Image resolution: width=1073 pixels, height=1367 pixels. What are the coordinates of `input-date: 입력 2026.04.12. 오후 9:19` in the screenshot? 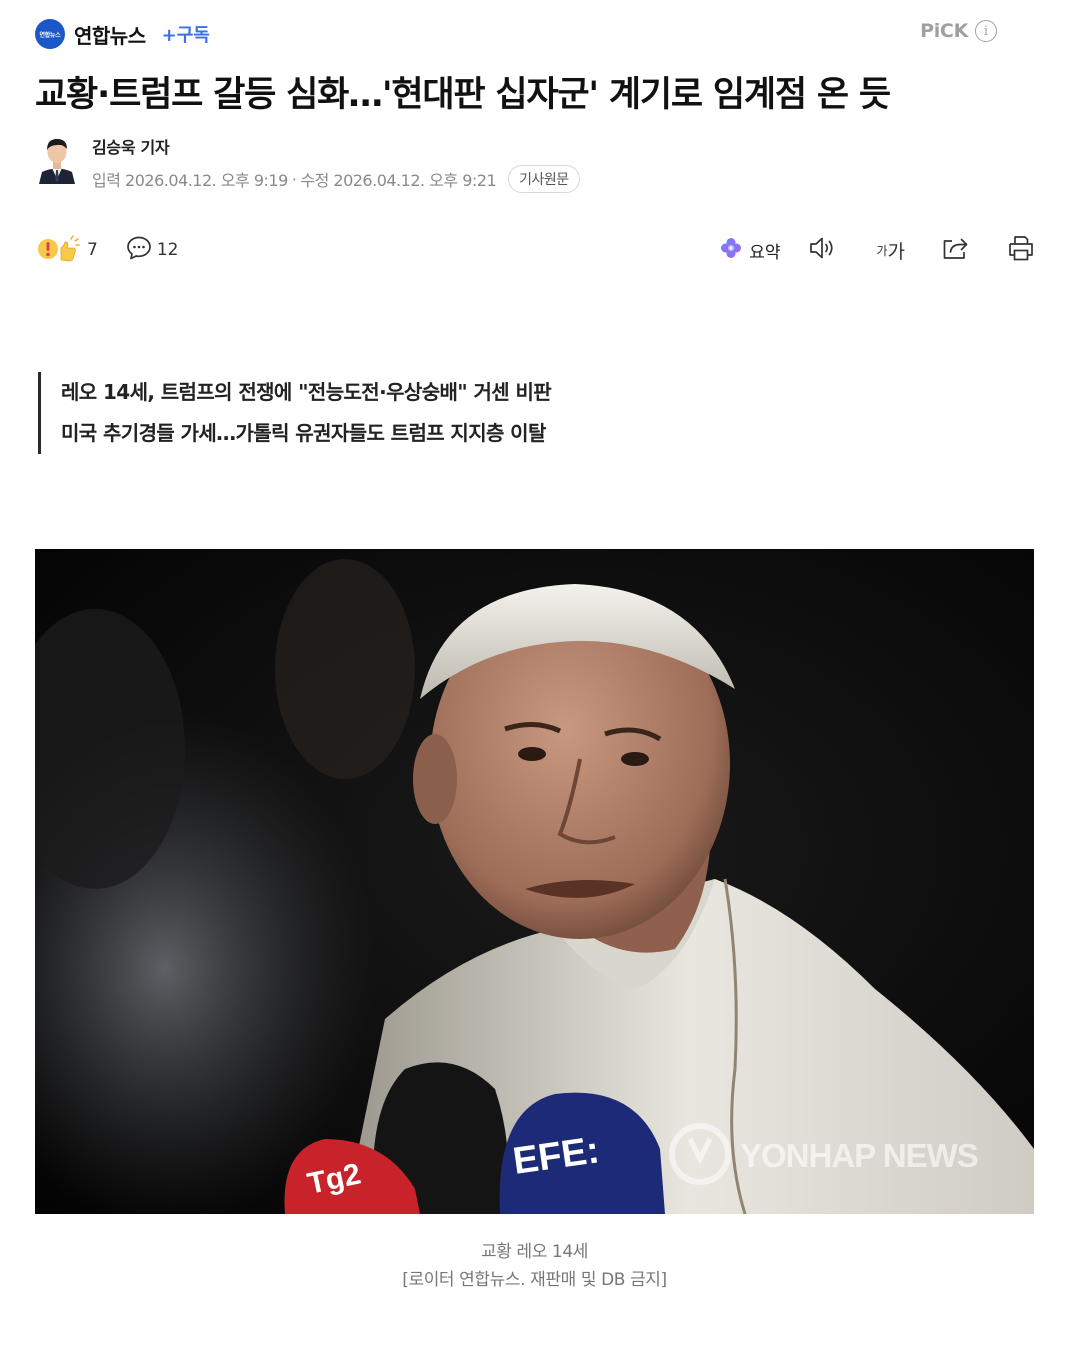 It's located at (190, 180).